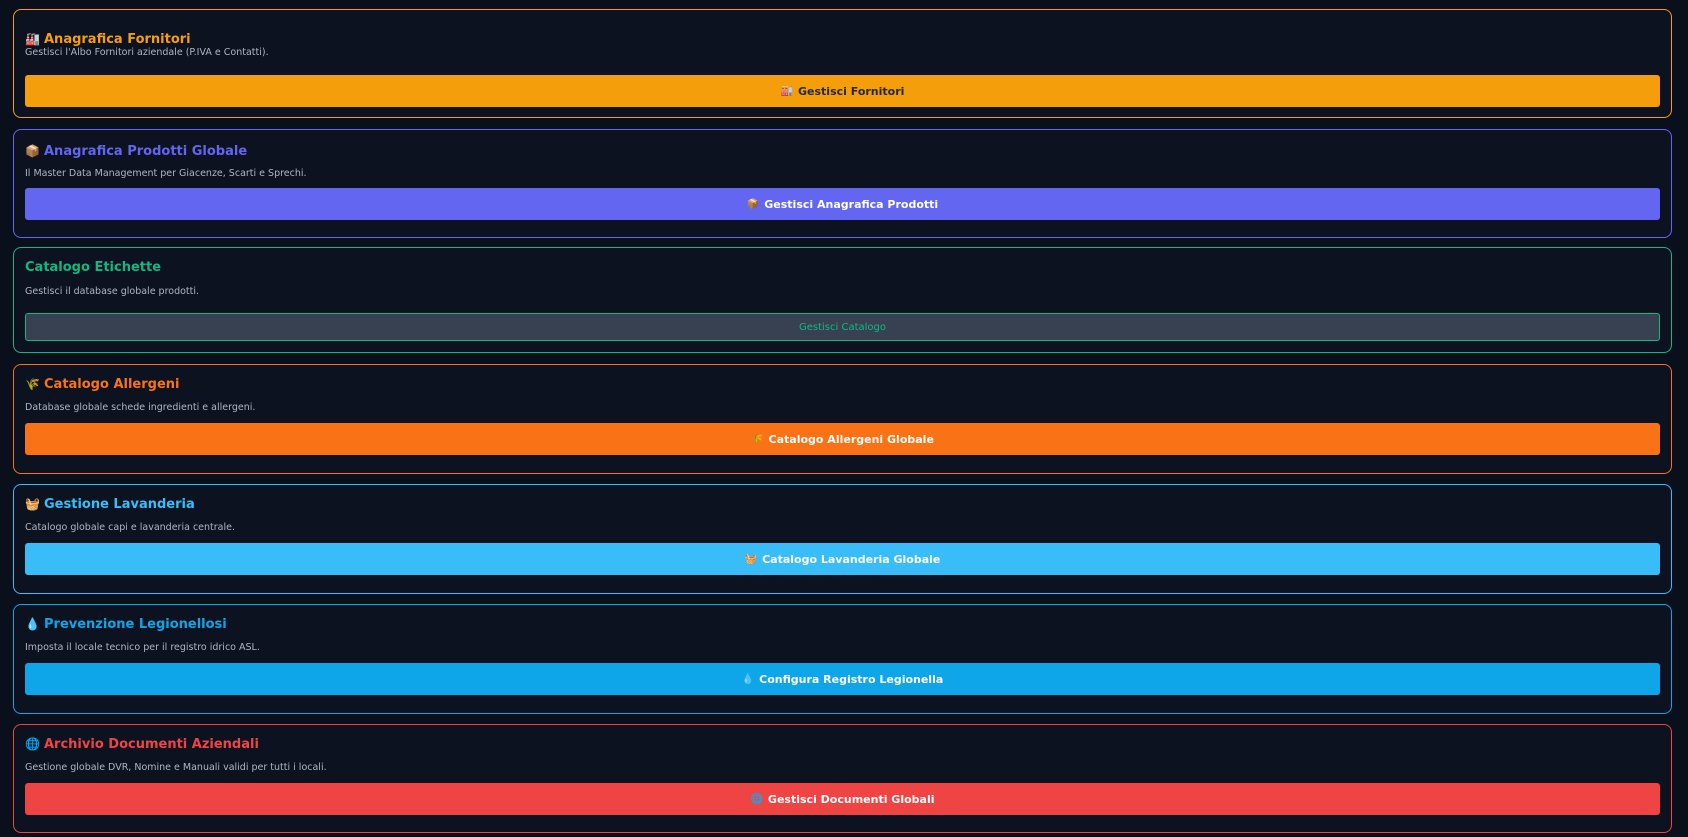 The image size is (1688, 837). What do you see at coordinates (146, 151) in the screenshot?
I see `card-prodotti-title-text: Anagrafica Prodotti Globale` at bounding box center [146, 151].